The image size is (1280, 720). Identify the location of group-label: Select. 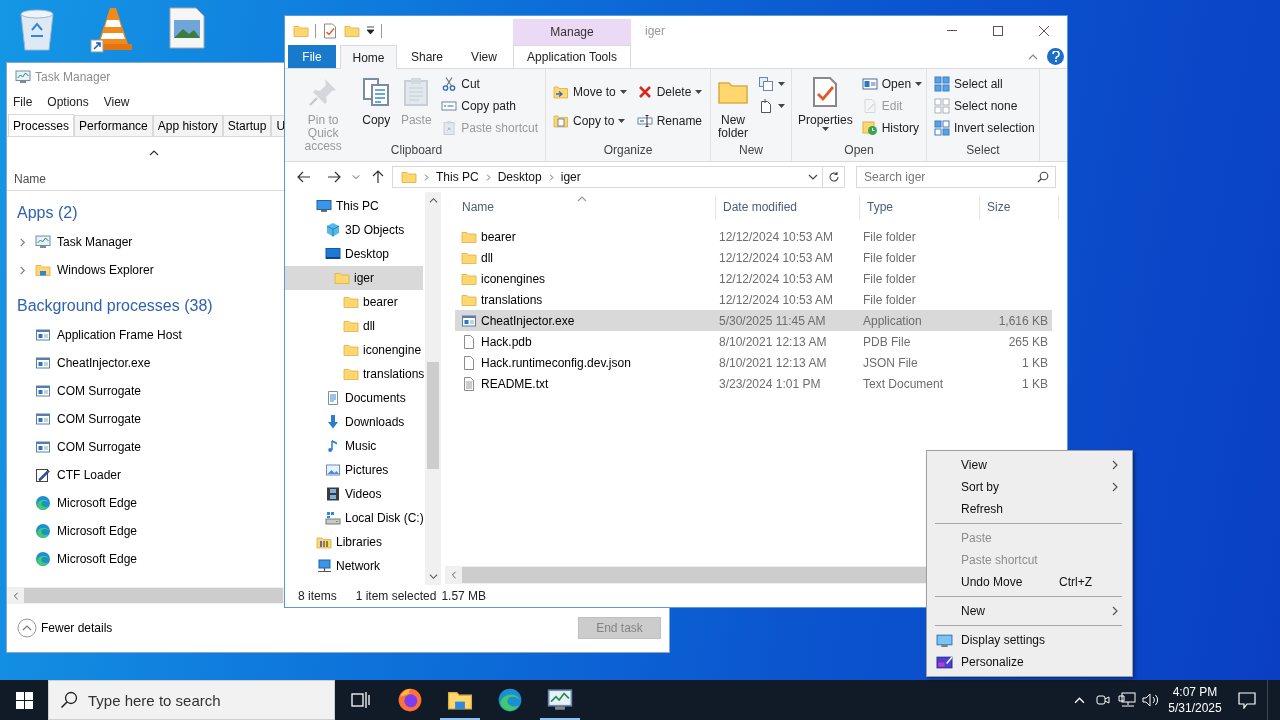
(983, 151).